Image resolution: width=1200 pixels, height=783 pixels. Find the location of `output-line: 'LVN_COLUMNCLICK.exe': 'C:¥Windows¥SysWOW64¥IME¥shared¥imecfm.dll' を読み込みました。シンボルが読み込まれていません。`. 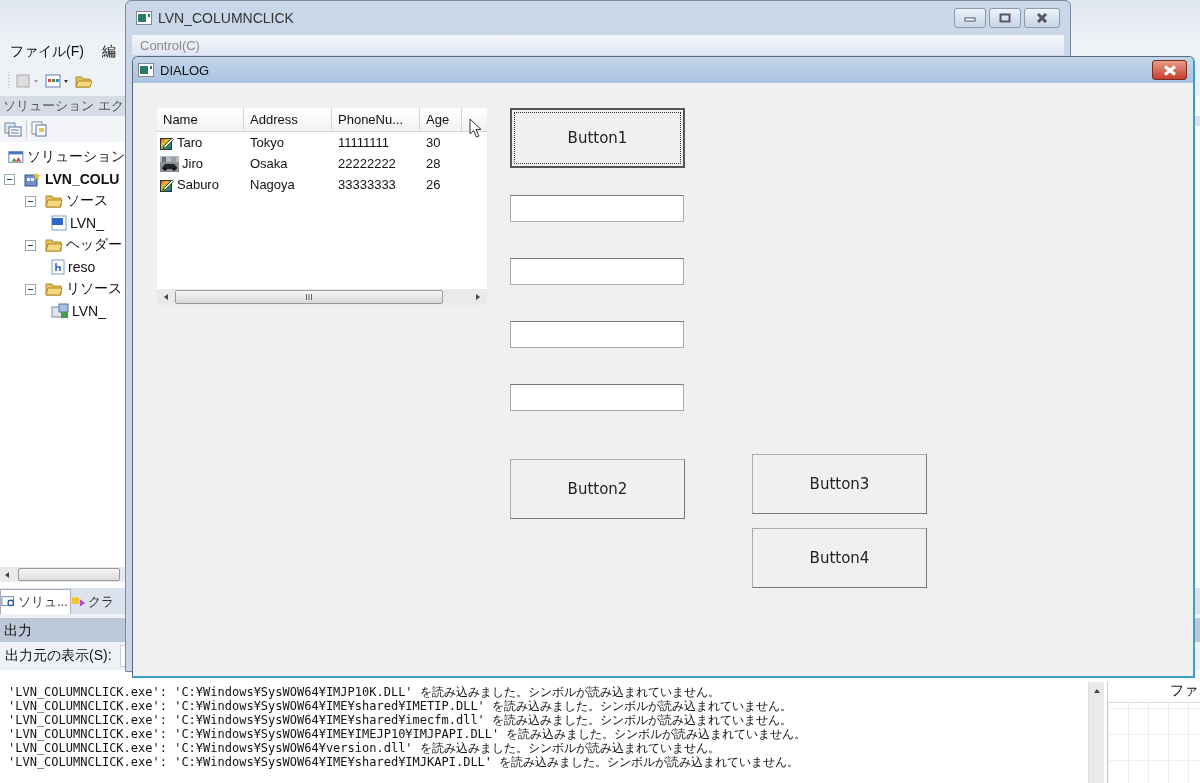

output-line: 'LVN_COLUMNCLICK.exe': 'C:¥Windows¥SysWOW64¥IME¥shared¥imecfm.dll' を読み込みました。シンボルが読み込まれていません。 is located at coordinates (401, 720).